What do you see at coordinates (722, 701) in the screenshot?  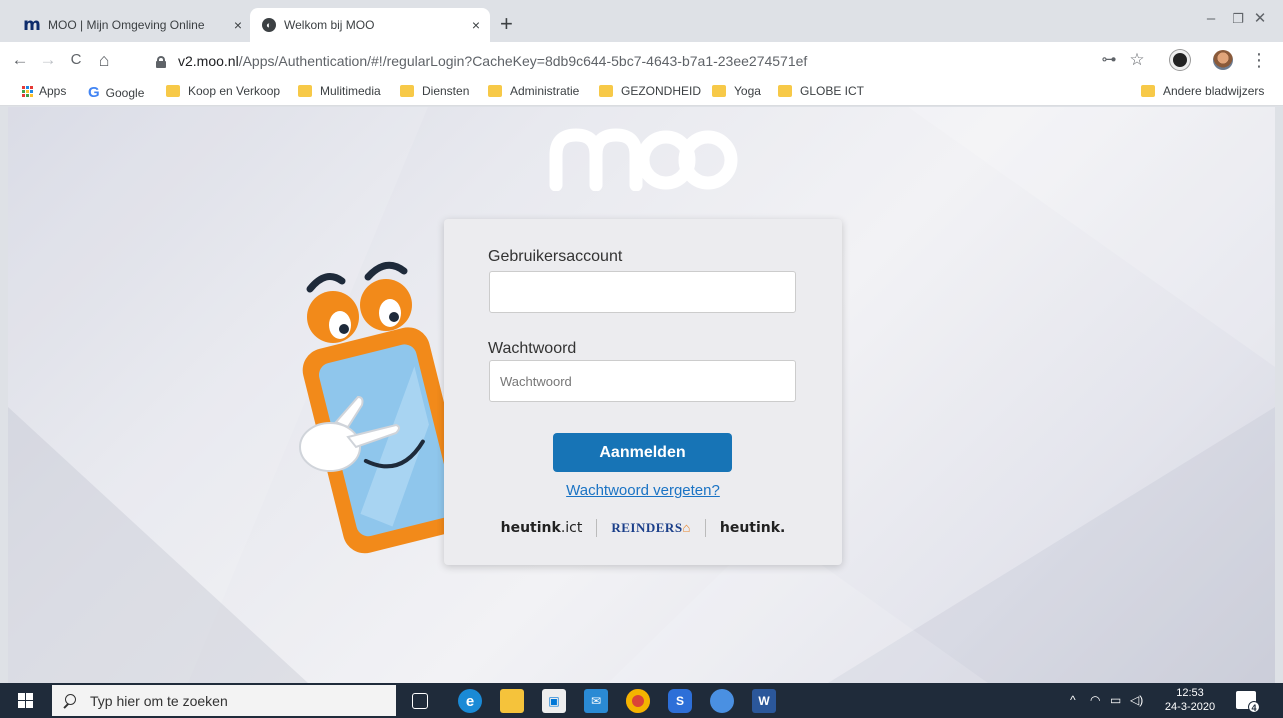 I see `app-shield-icon` at bounding box center [722, 701].